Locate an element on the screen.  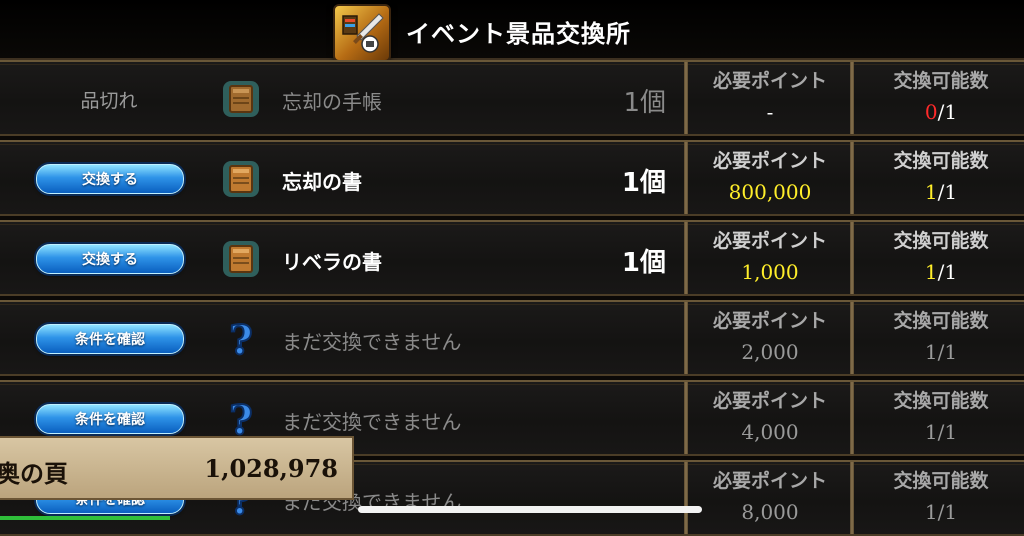
required-points-value: 800,000 is located at coordinates (770, 192).